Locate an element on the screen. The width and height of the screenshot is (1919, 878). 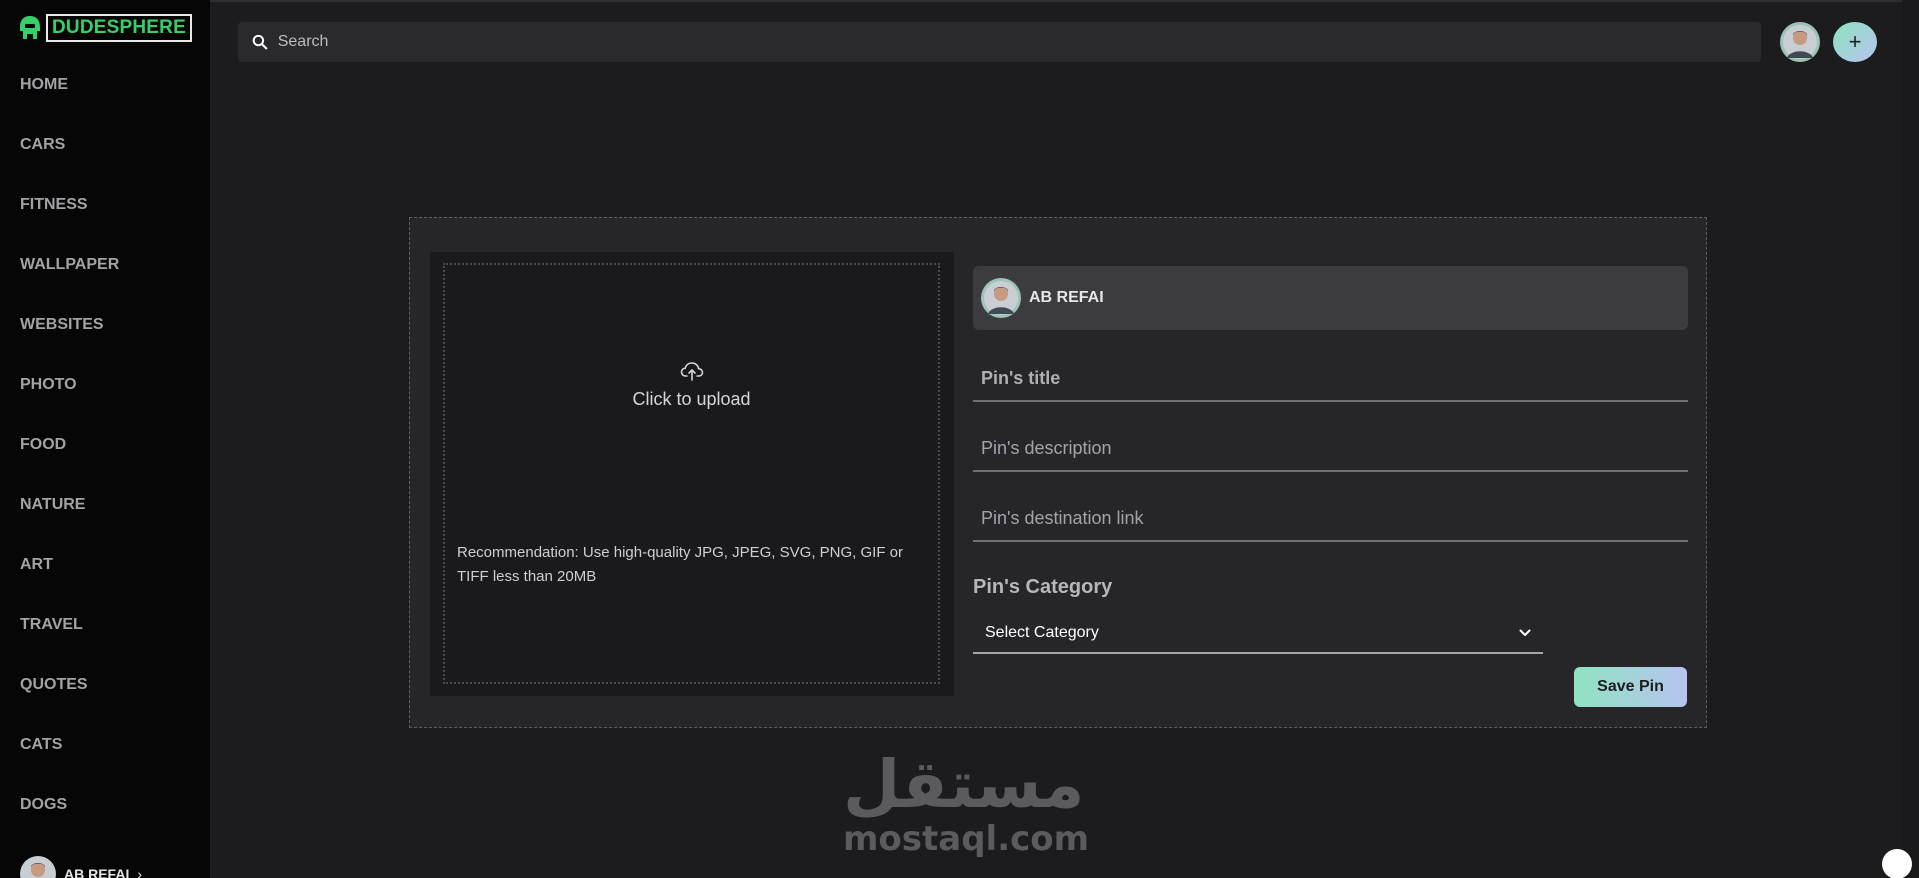
header-avatar is located at coordinates (1800, 42).